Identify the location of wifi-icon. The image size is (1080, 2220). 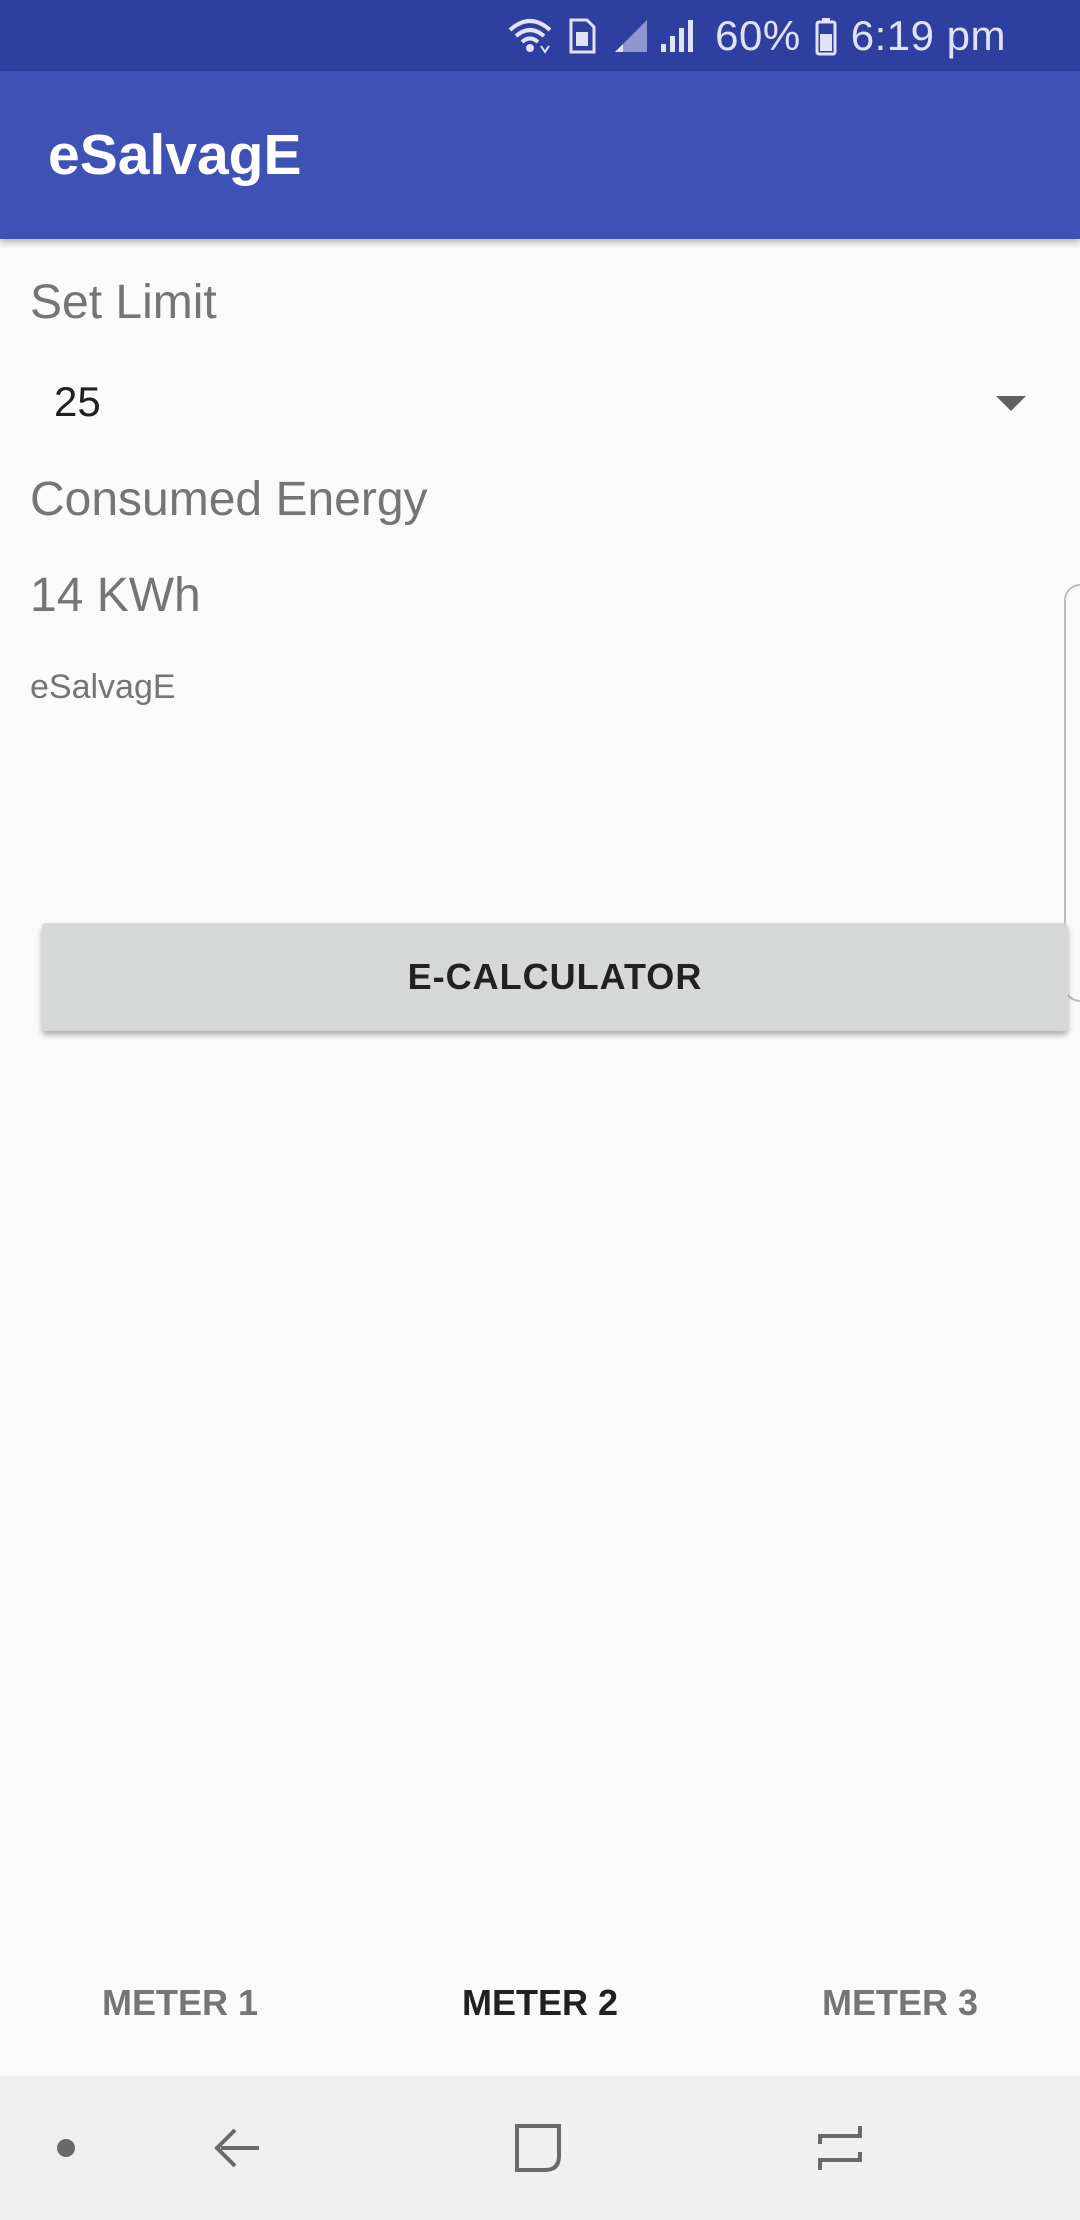
(530, 36).